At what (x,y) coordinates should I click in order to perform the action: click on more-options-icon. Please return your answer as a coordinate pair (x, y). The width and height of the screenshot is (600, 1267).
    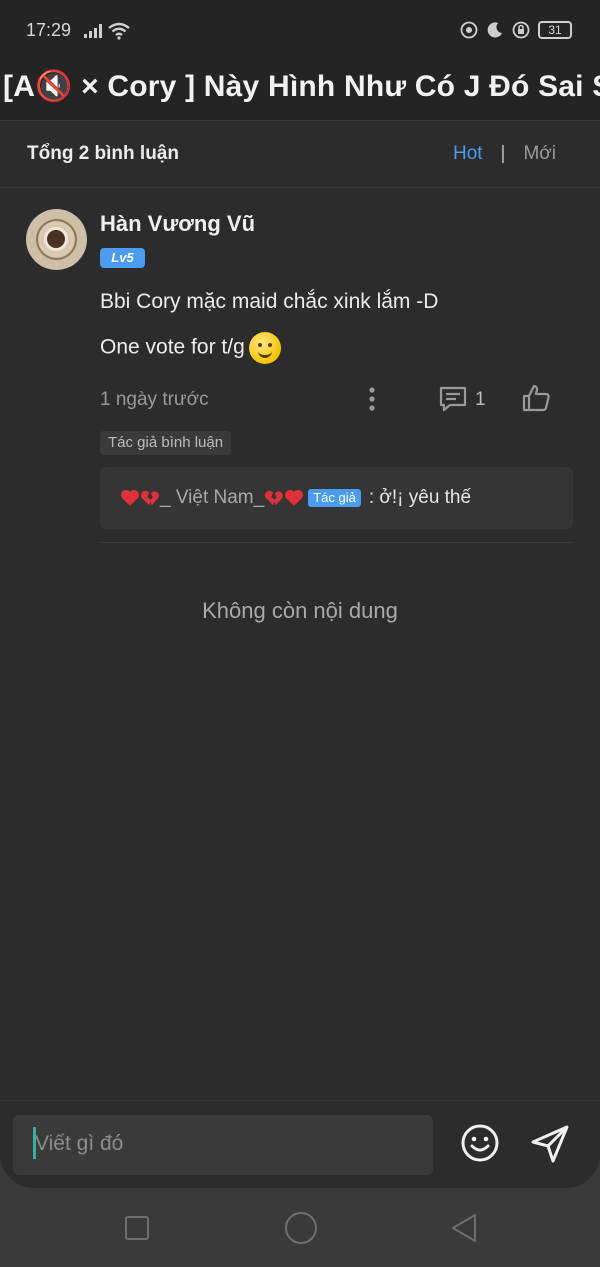
    Looking at the image, I should click on (372, 399).